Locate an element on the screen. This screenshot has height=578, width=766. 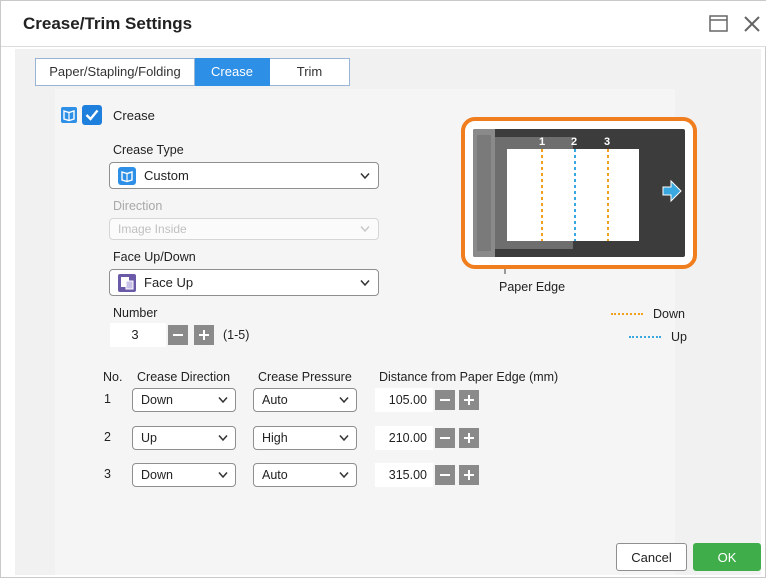
direction-label: Direction is located at coordinates (138, 206).